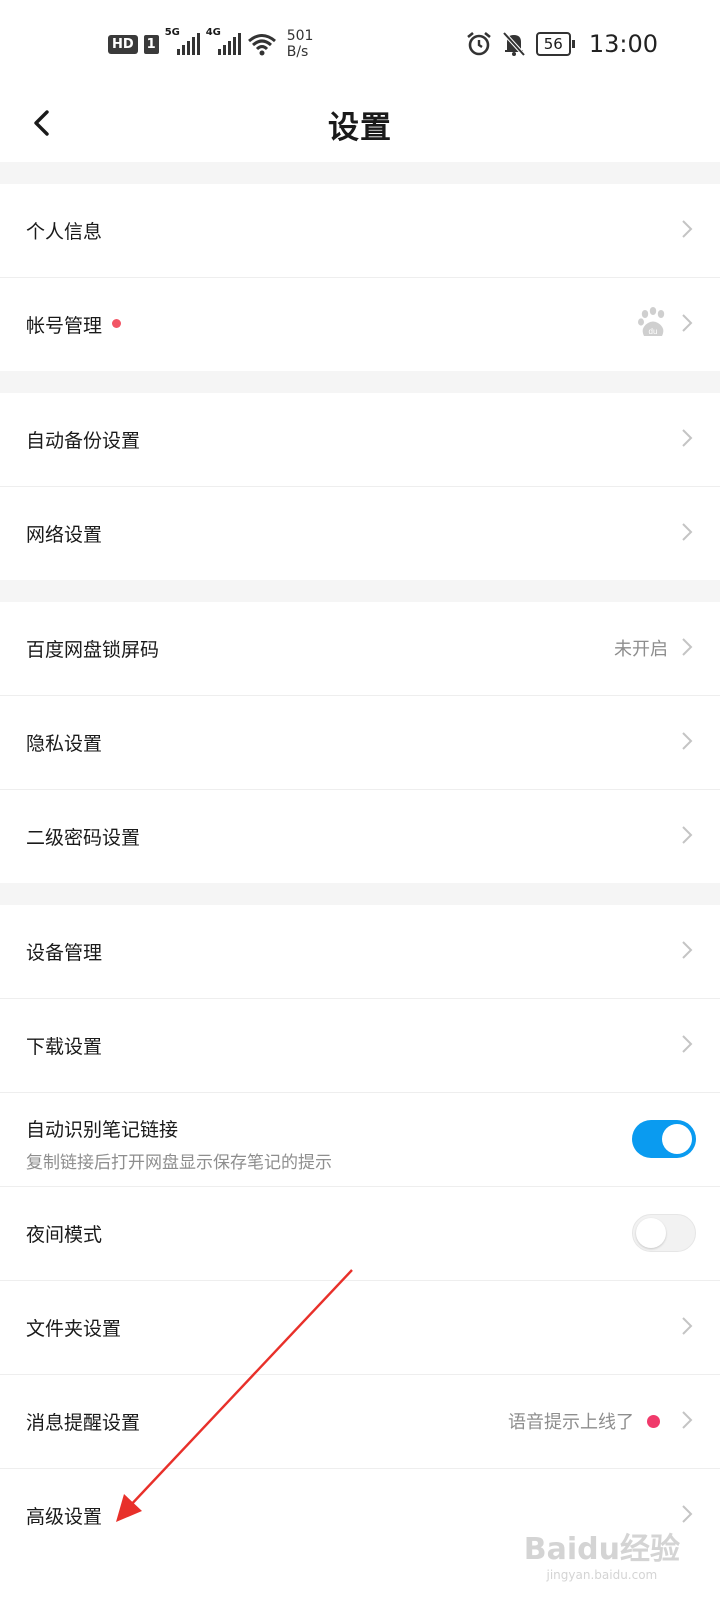 The height and width of the screenshot is (1600, 720). I want to click on status-right: 56 13:00, so click(562, 44).